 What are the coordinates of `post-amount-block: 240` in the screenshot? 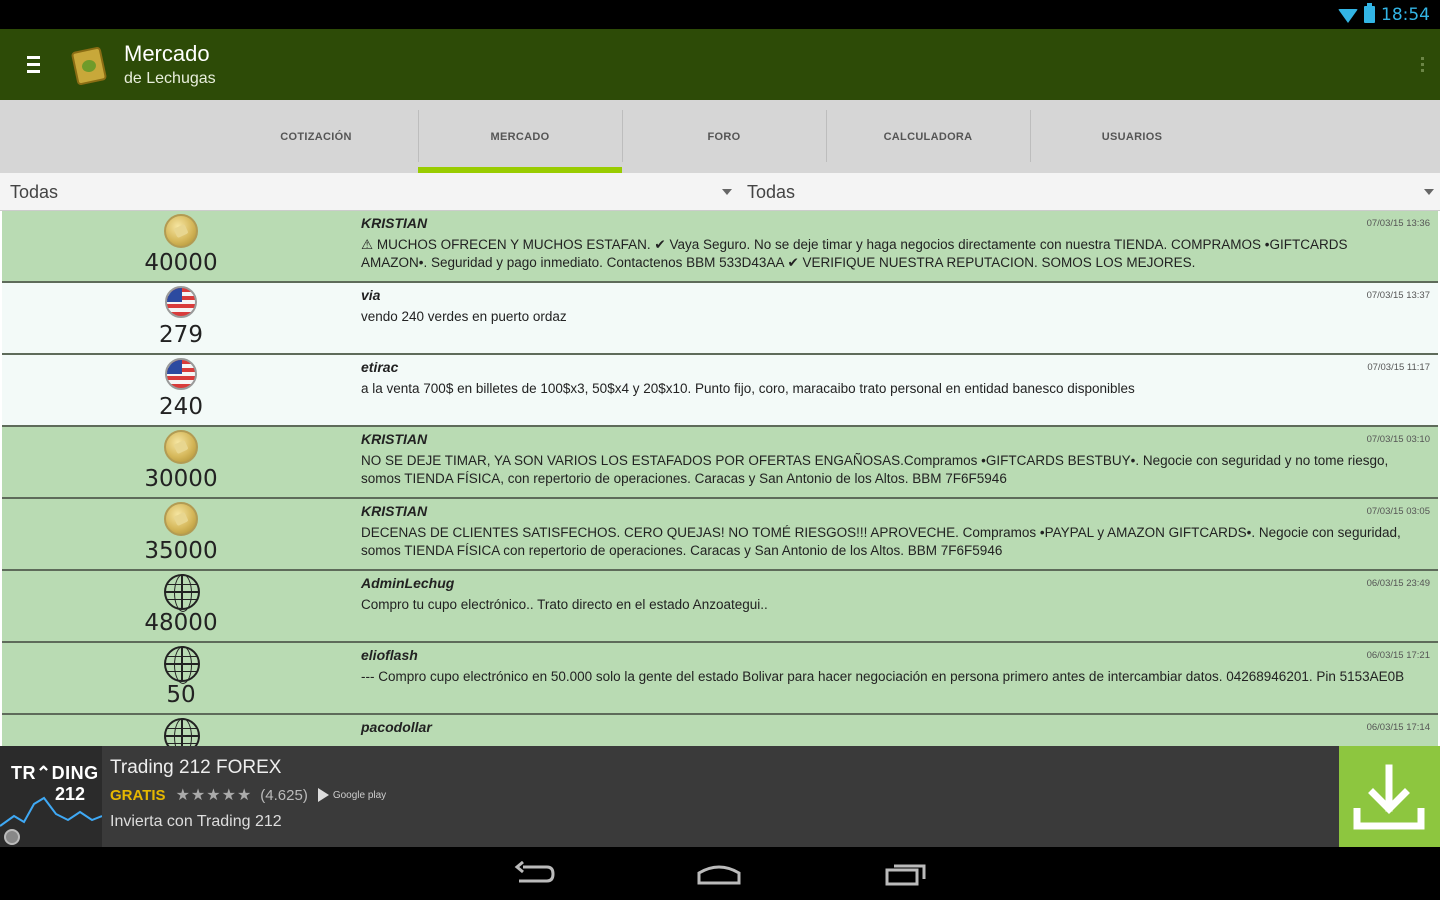 It's located at (181, 390).